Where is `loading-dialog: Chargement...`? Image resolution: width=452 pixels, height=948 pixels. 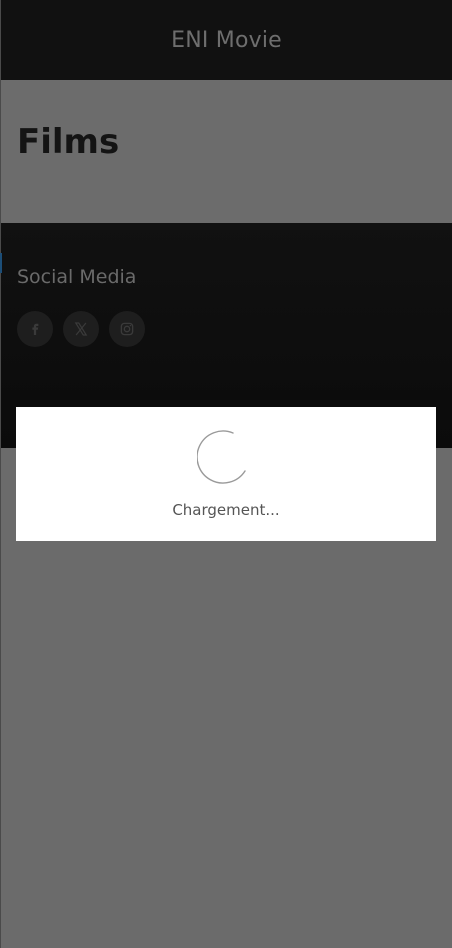
loading-dialog: Chargement... is located at coordinates (226, 474).